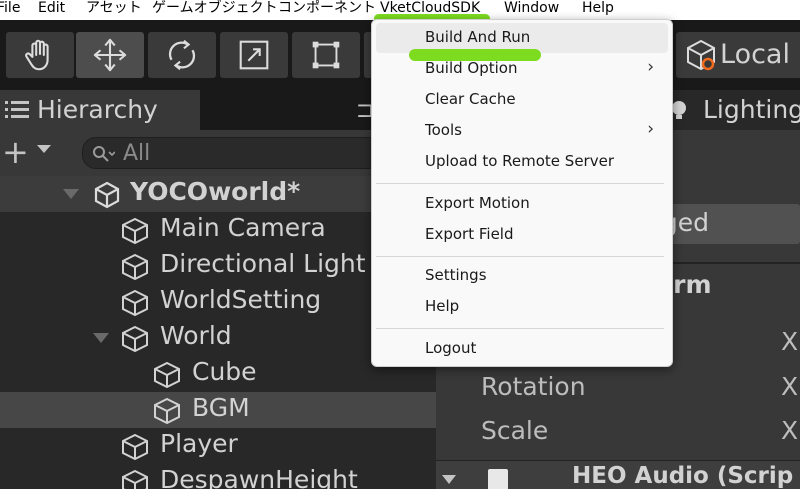 Image resolution: width=800 pixels, height=489 pixels. I want to click on hand-icon, so click(37, 55).